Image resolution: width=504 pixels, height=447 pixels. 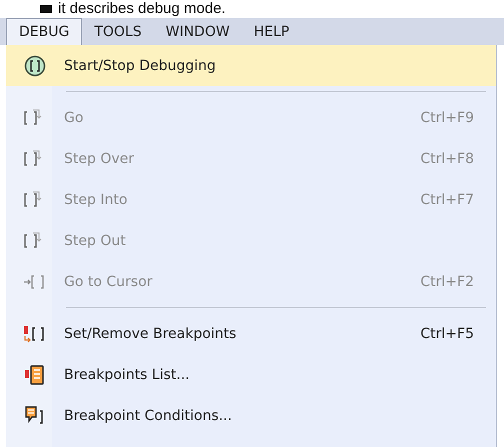 I want to click on caption-text: it describes debug mode., so click(x=142, y=8).